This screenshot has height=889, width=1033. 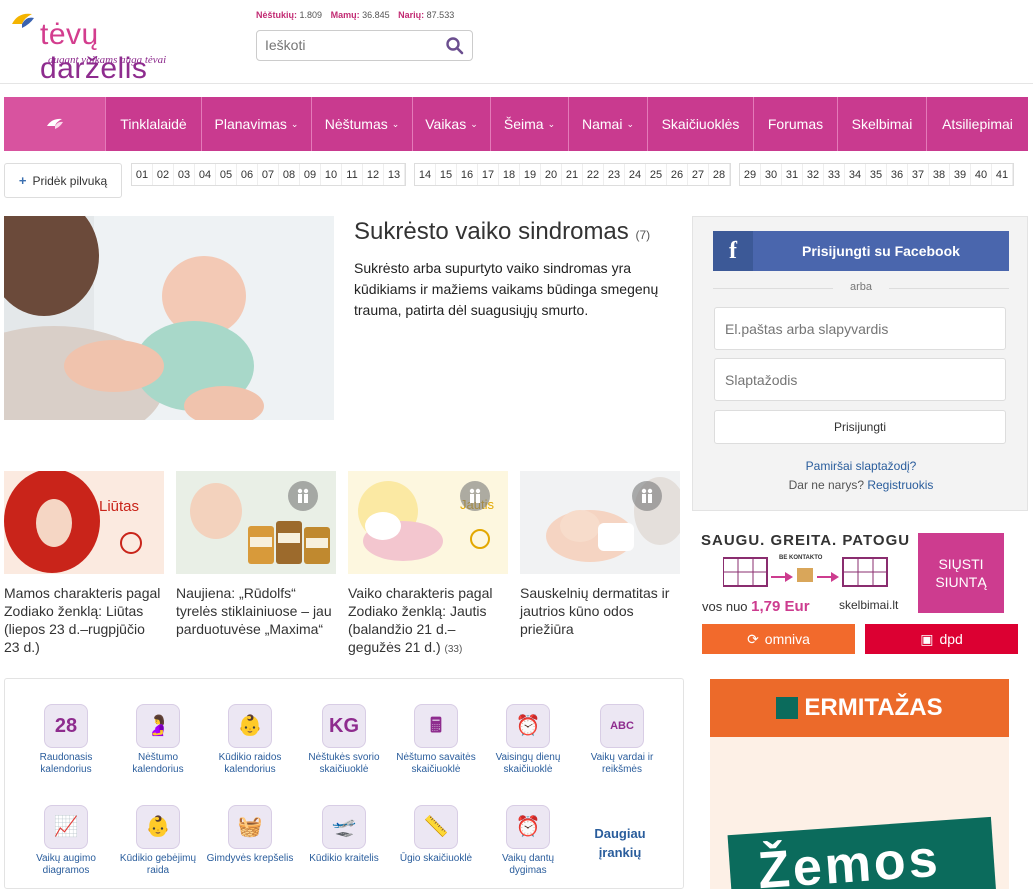 What do you see at coordinates (771, 174) in the screenshot?
I see `week-link: 30` at bounding box center [771, 174].